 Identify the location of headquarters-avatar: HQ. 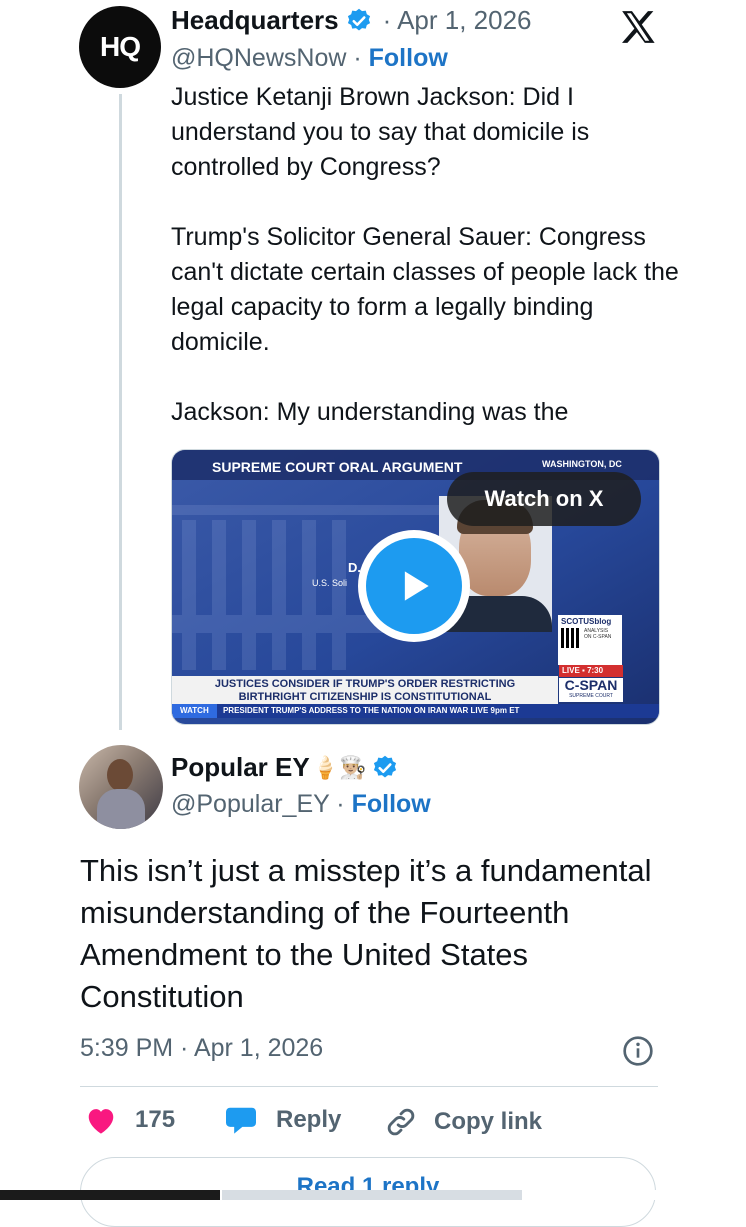
(120, 47).